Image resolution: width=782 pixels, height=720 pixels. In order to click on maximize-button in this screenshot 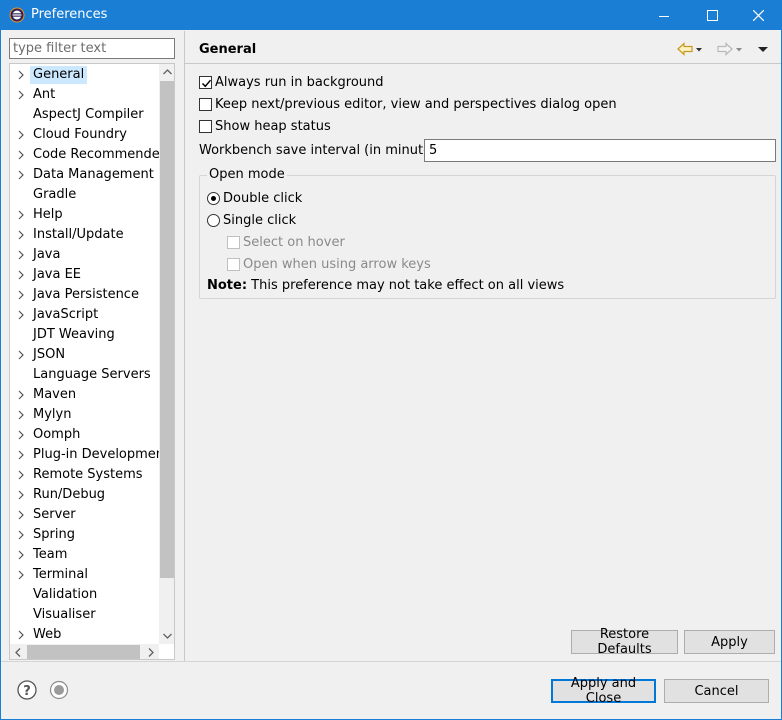, I will do `click(712, 15)`.